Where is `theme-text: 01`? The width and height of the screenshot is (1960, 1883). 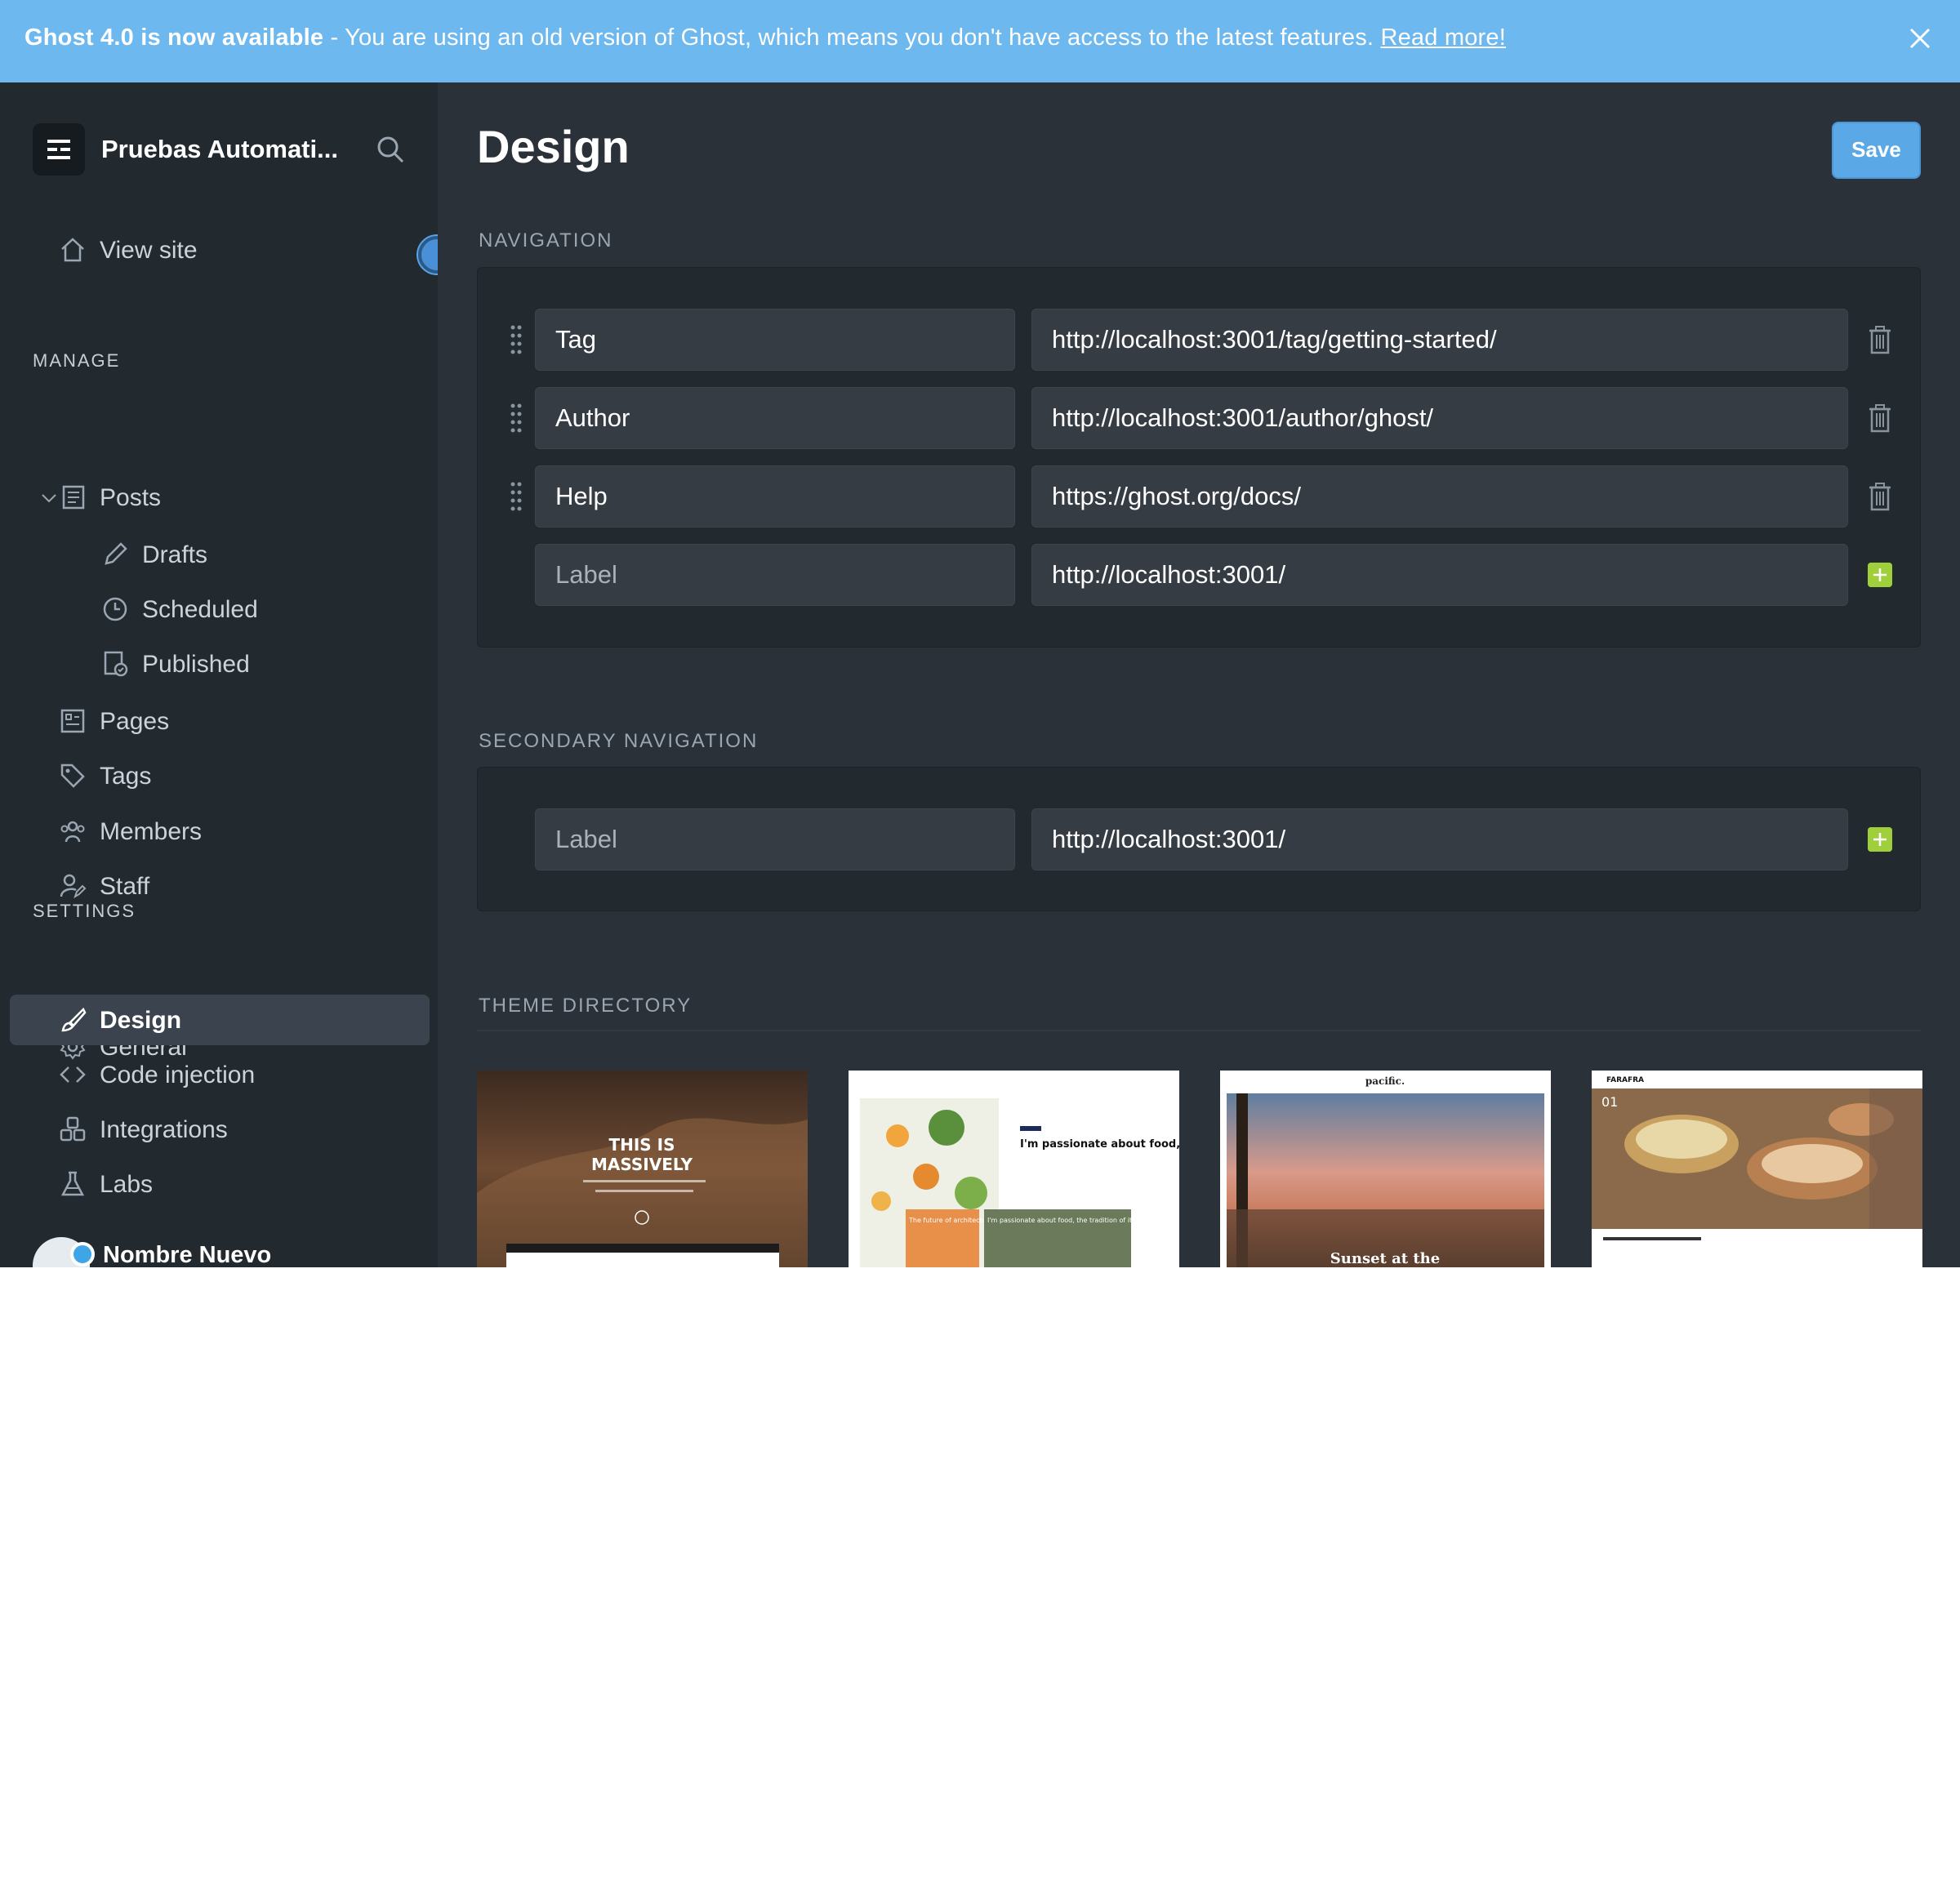 theme-text: 01 is located at coordinates (1609, 1102).